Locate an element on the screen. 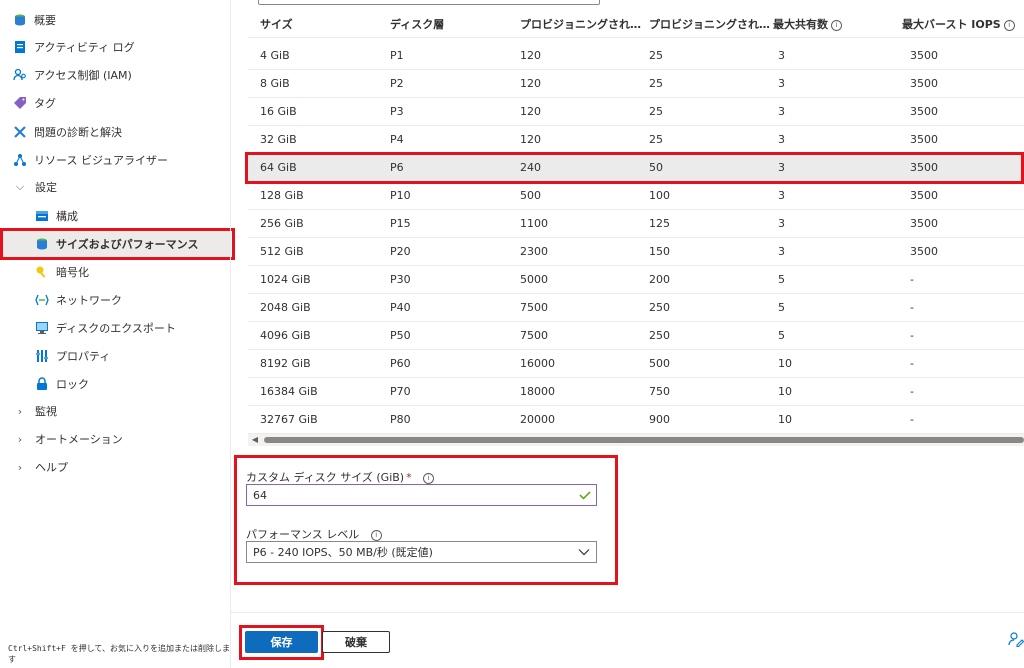 This screenshot has height=668, width=1024. required-marker: * is located at coordinates (409, 477).